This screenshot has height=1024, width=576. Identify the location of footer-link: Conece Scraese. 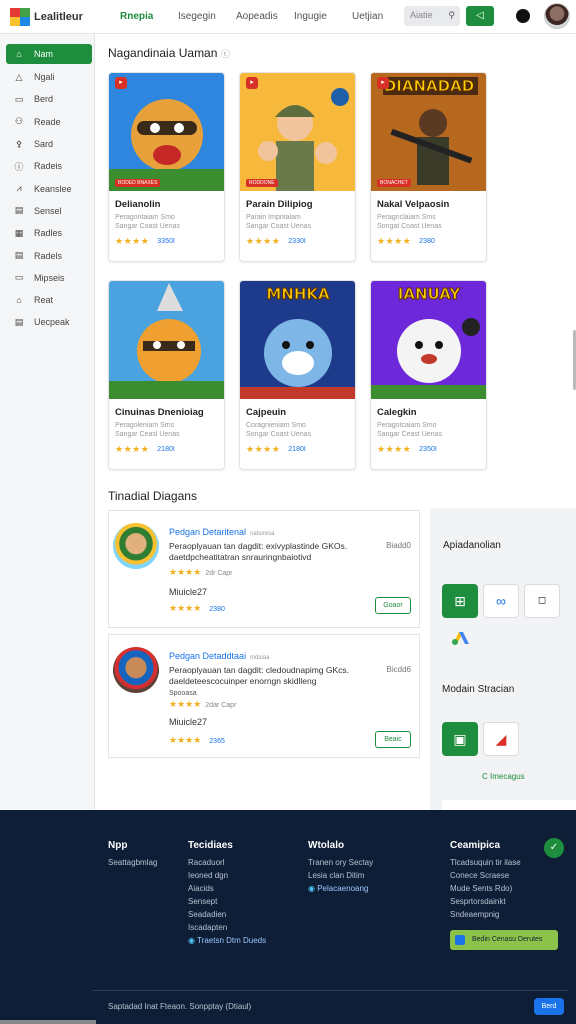
(485, 875).